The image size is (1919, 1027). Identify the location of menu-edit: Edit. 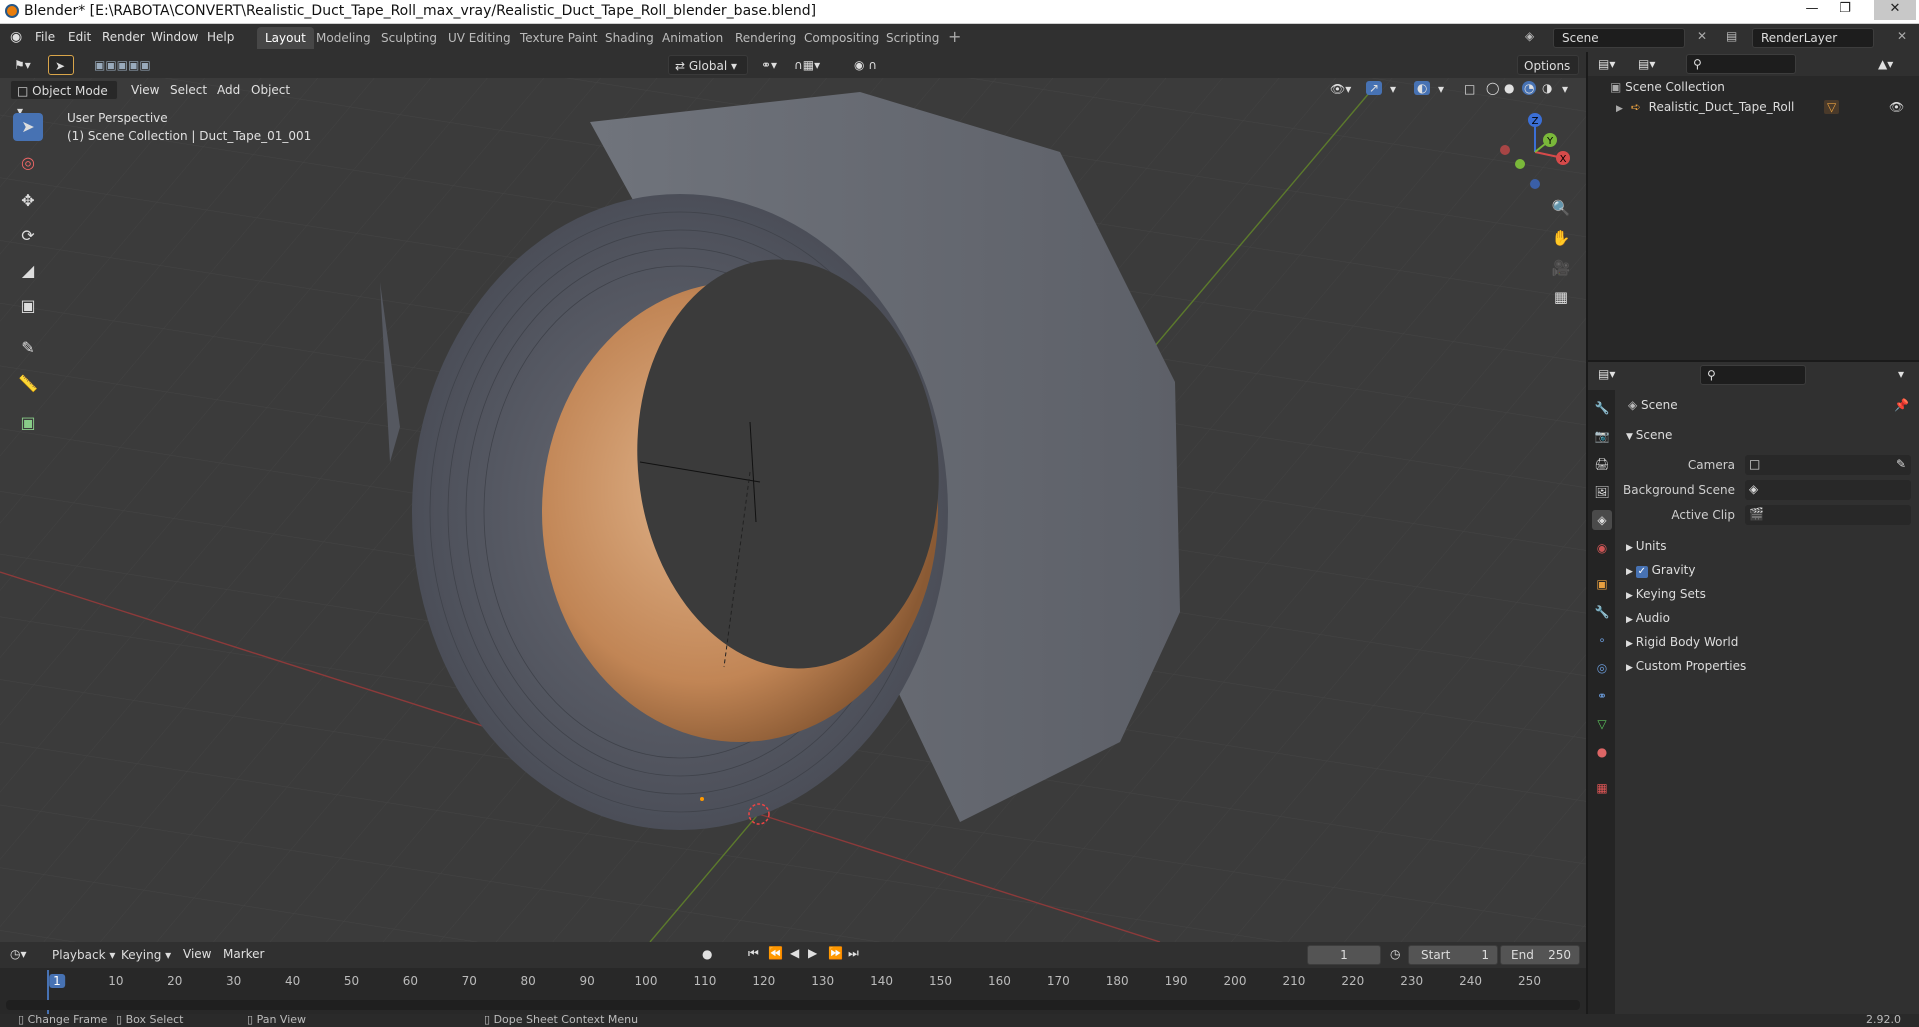
(79, 37).